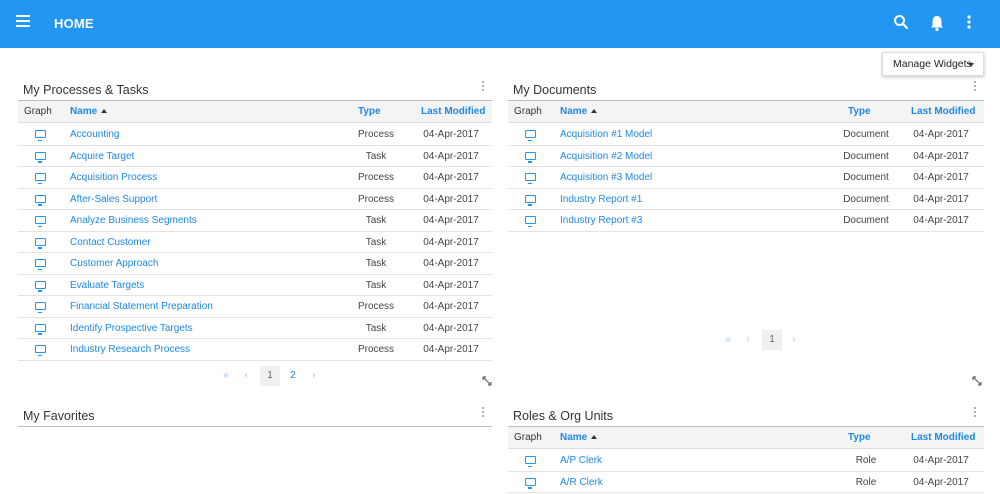  I want to click on widget-my-favorites: My Favorites, so click(255, 449).